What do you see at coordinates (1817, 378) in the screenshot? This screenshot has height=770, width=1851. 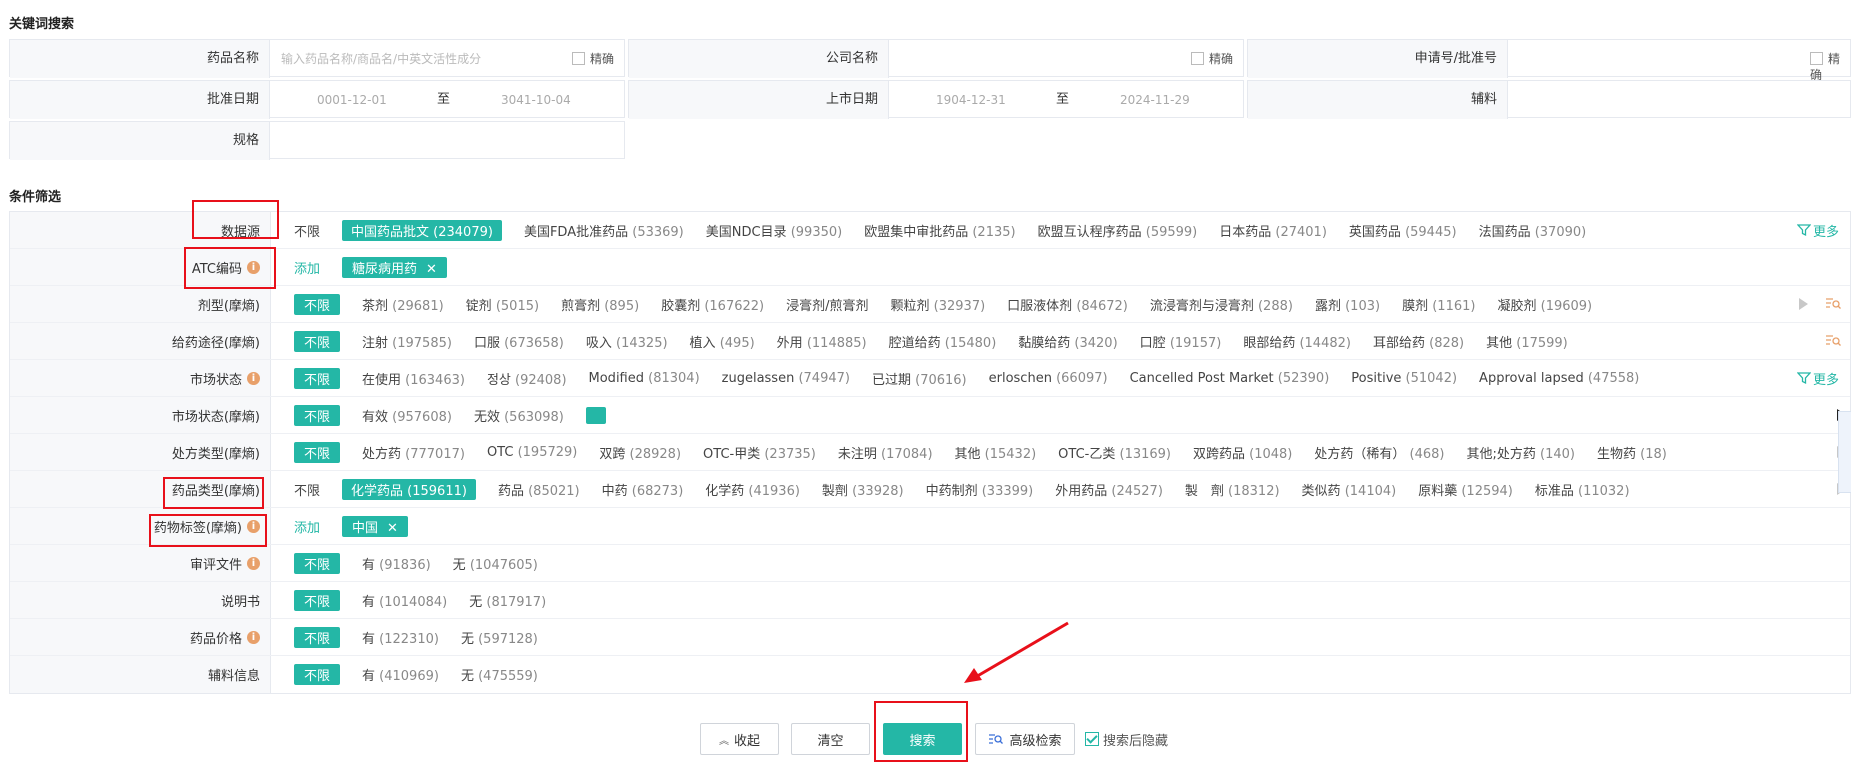 I see `market-status-more-link: 更多` at bounding box center [1817, 378].